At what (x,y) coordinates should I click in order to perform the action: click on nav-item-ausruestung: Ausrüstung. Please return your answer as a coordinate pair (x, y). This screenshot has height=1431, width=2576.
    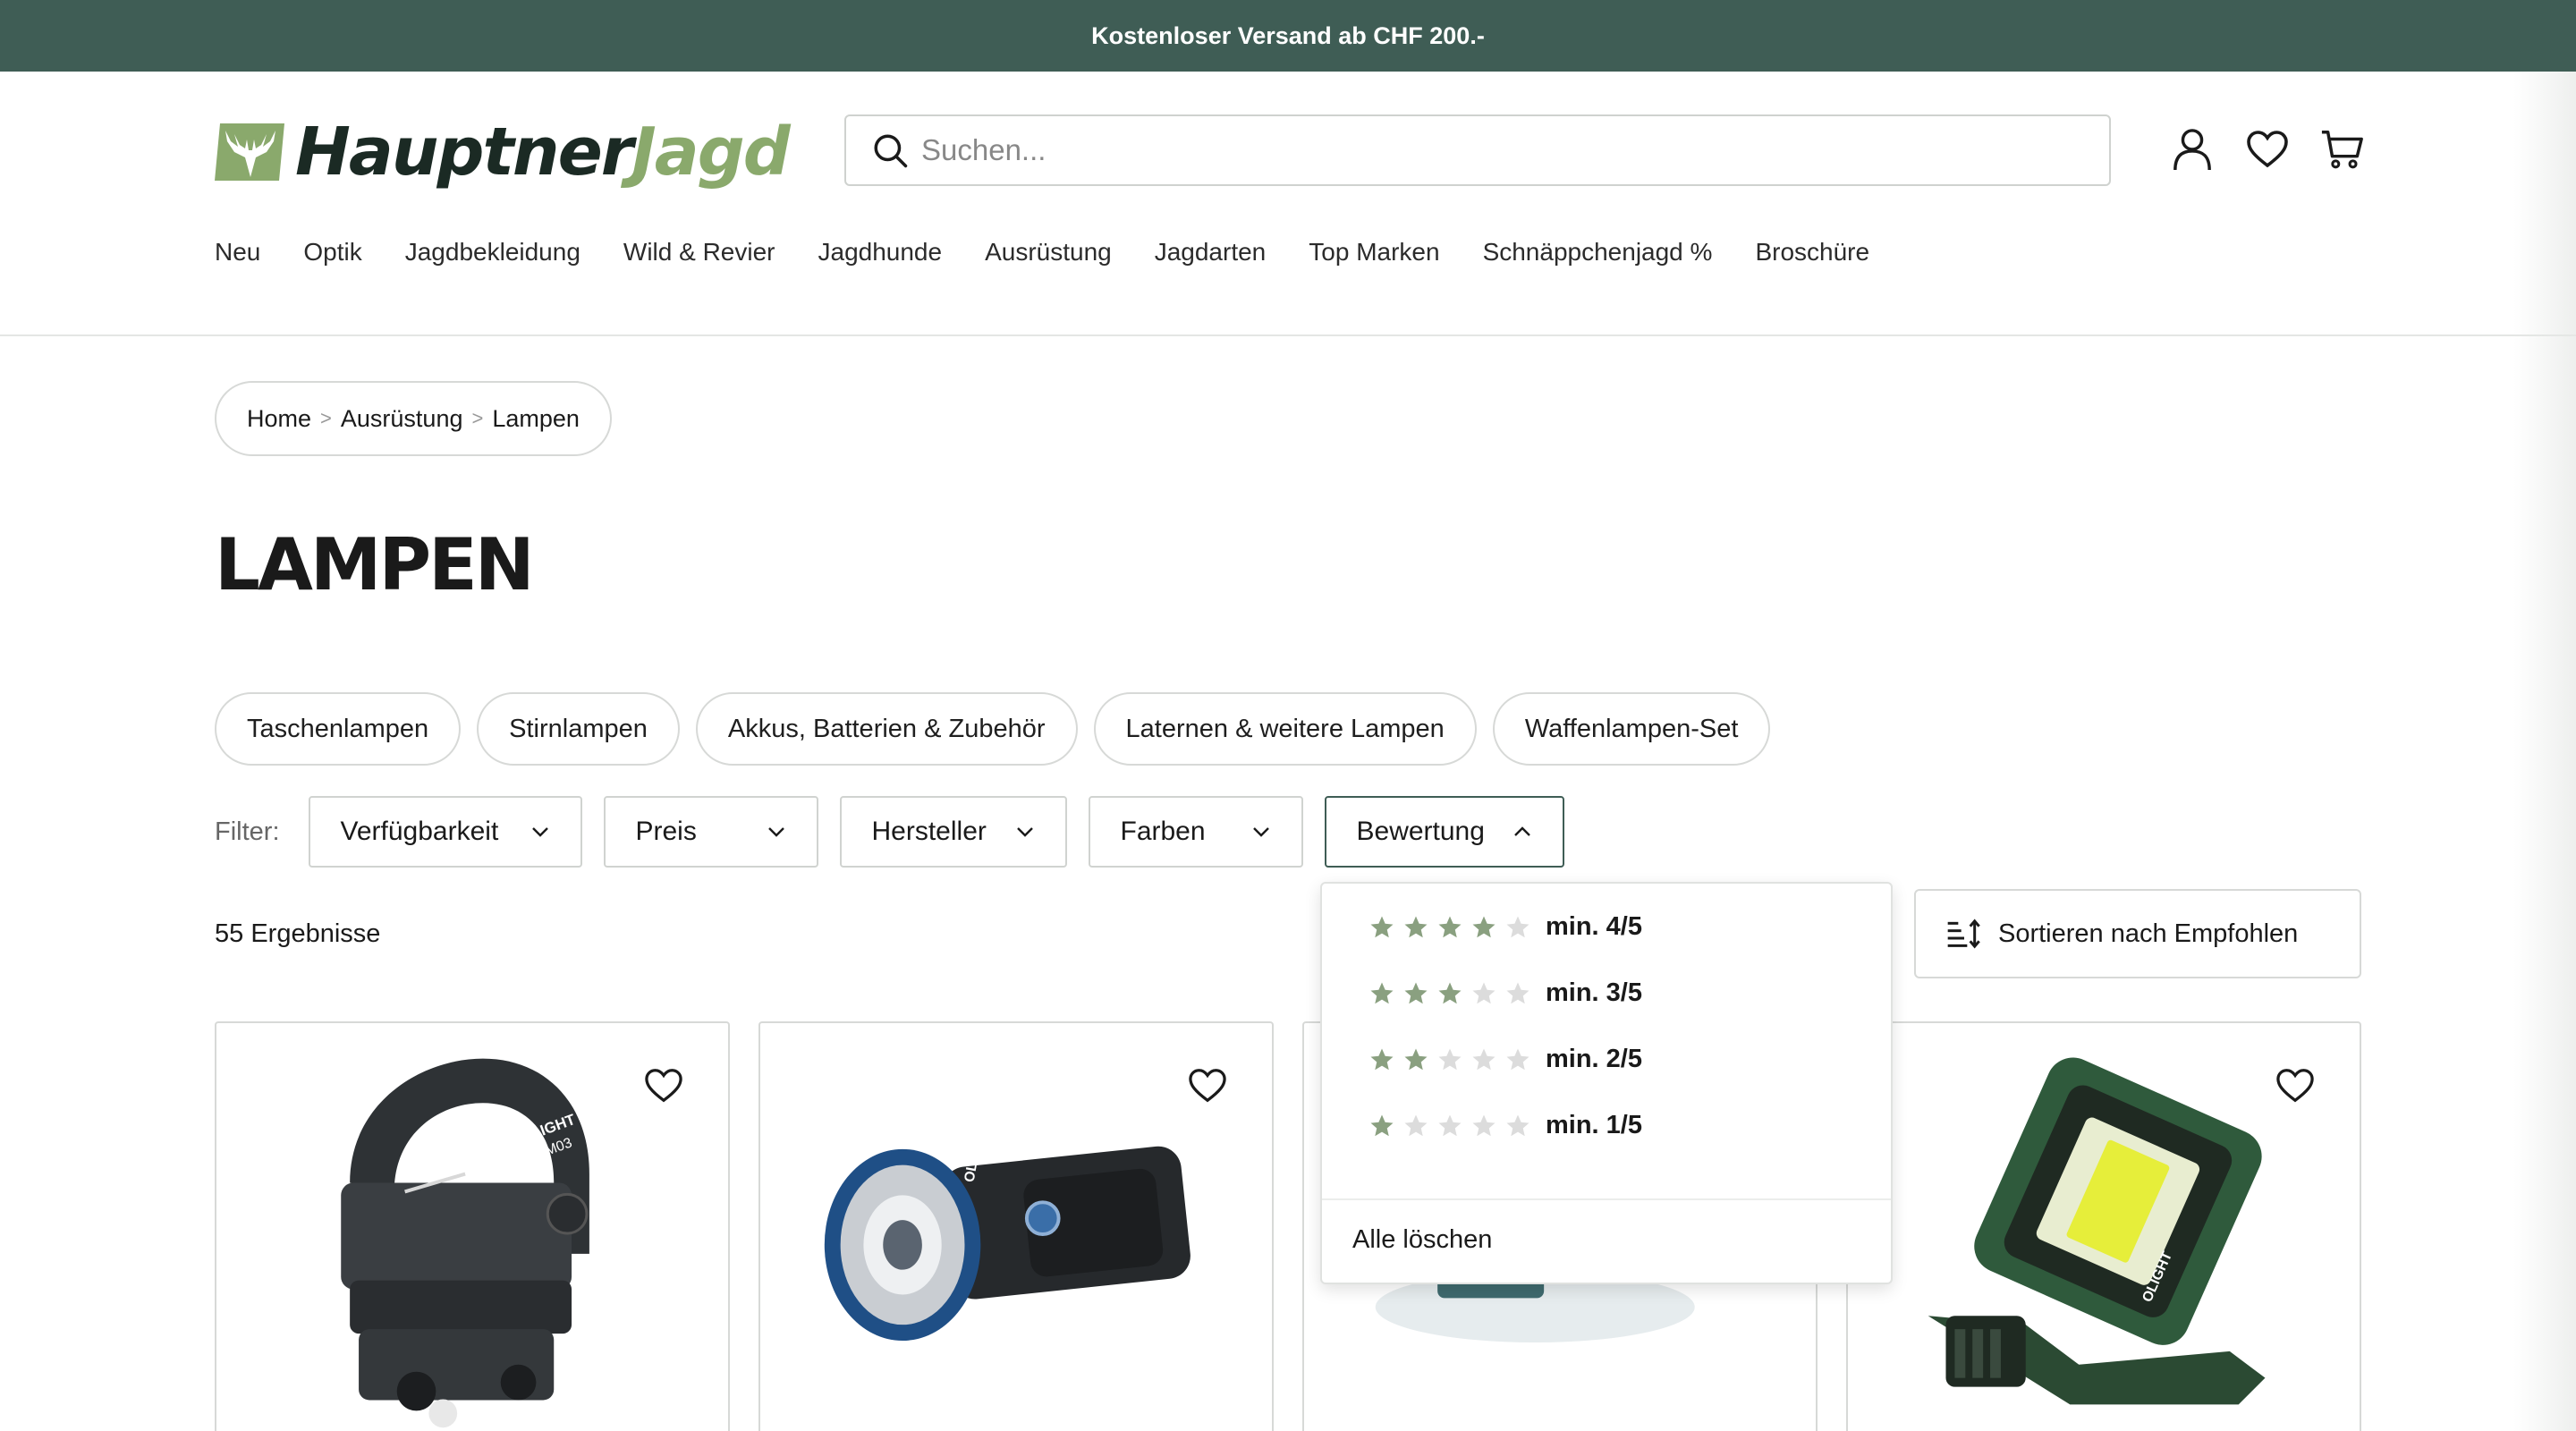
    Looking at the image, I should click on (1048, 253).